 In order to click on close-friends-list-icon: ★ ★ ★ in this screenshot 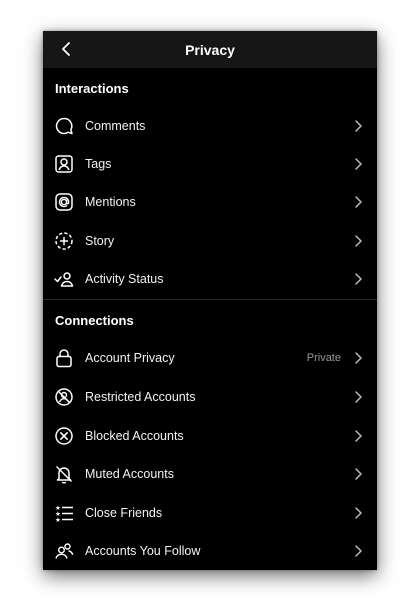, I will do `click(64, 513)`.